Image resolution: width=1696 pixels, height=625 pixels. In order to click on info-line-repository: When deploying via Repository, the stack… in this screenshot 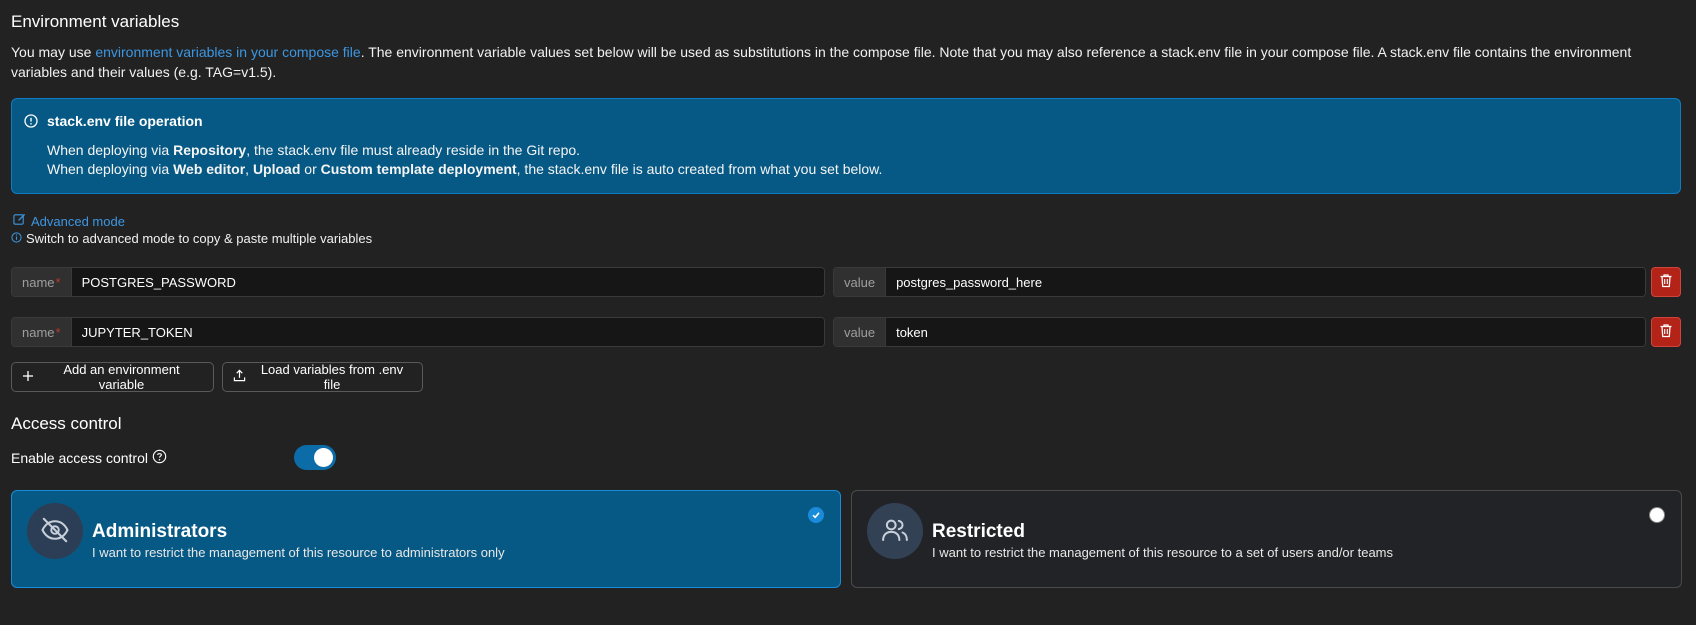, I will do `click(313, 150)`.